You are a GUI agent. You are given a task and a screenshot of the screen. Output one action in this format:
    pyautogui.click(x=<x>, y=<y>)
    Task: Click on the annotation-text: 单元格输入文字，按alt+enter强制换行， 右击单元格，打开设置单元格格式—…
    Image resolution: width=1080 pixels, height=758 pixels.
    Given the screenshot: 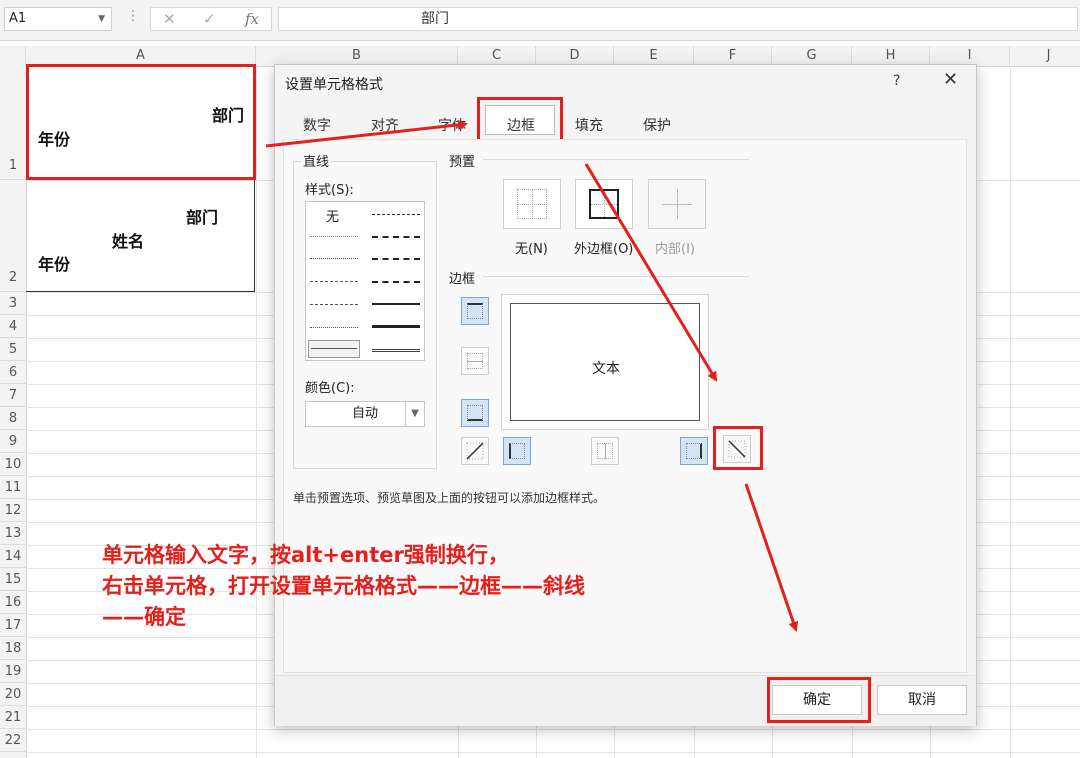 What is the action you would take?
    pyautogui.click(x=343, y=586)
    